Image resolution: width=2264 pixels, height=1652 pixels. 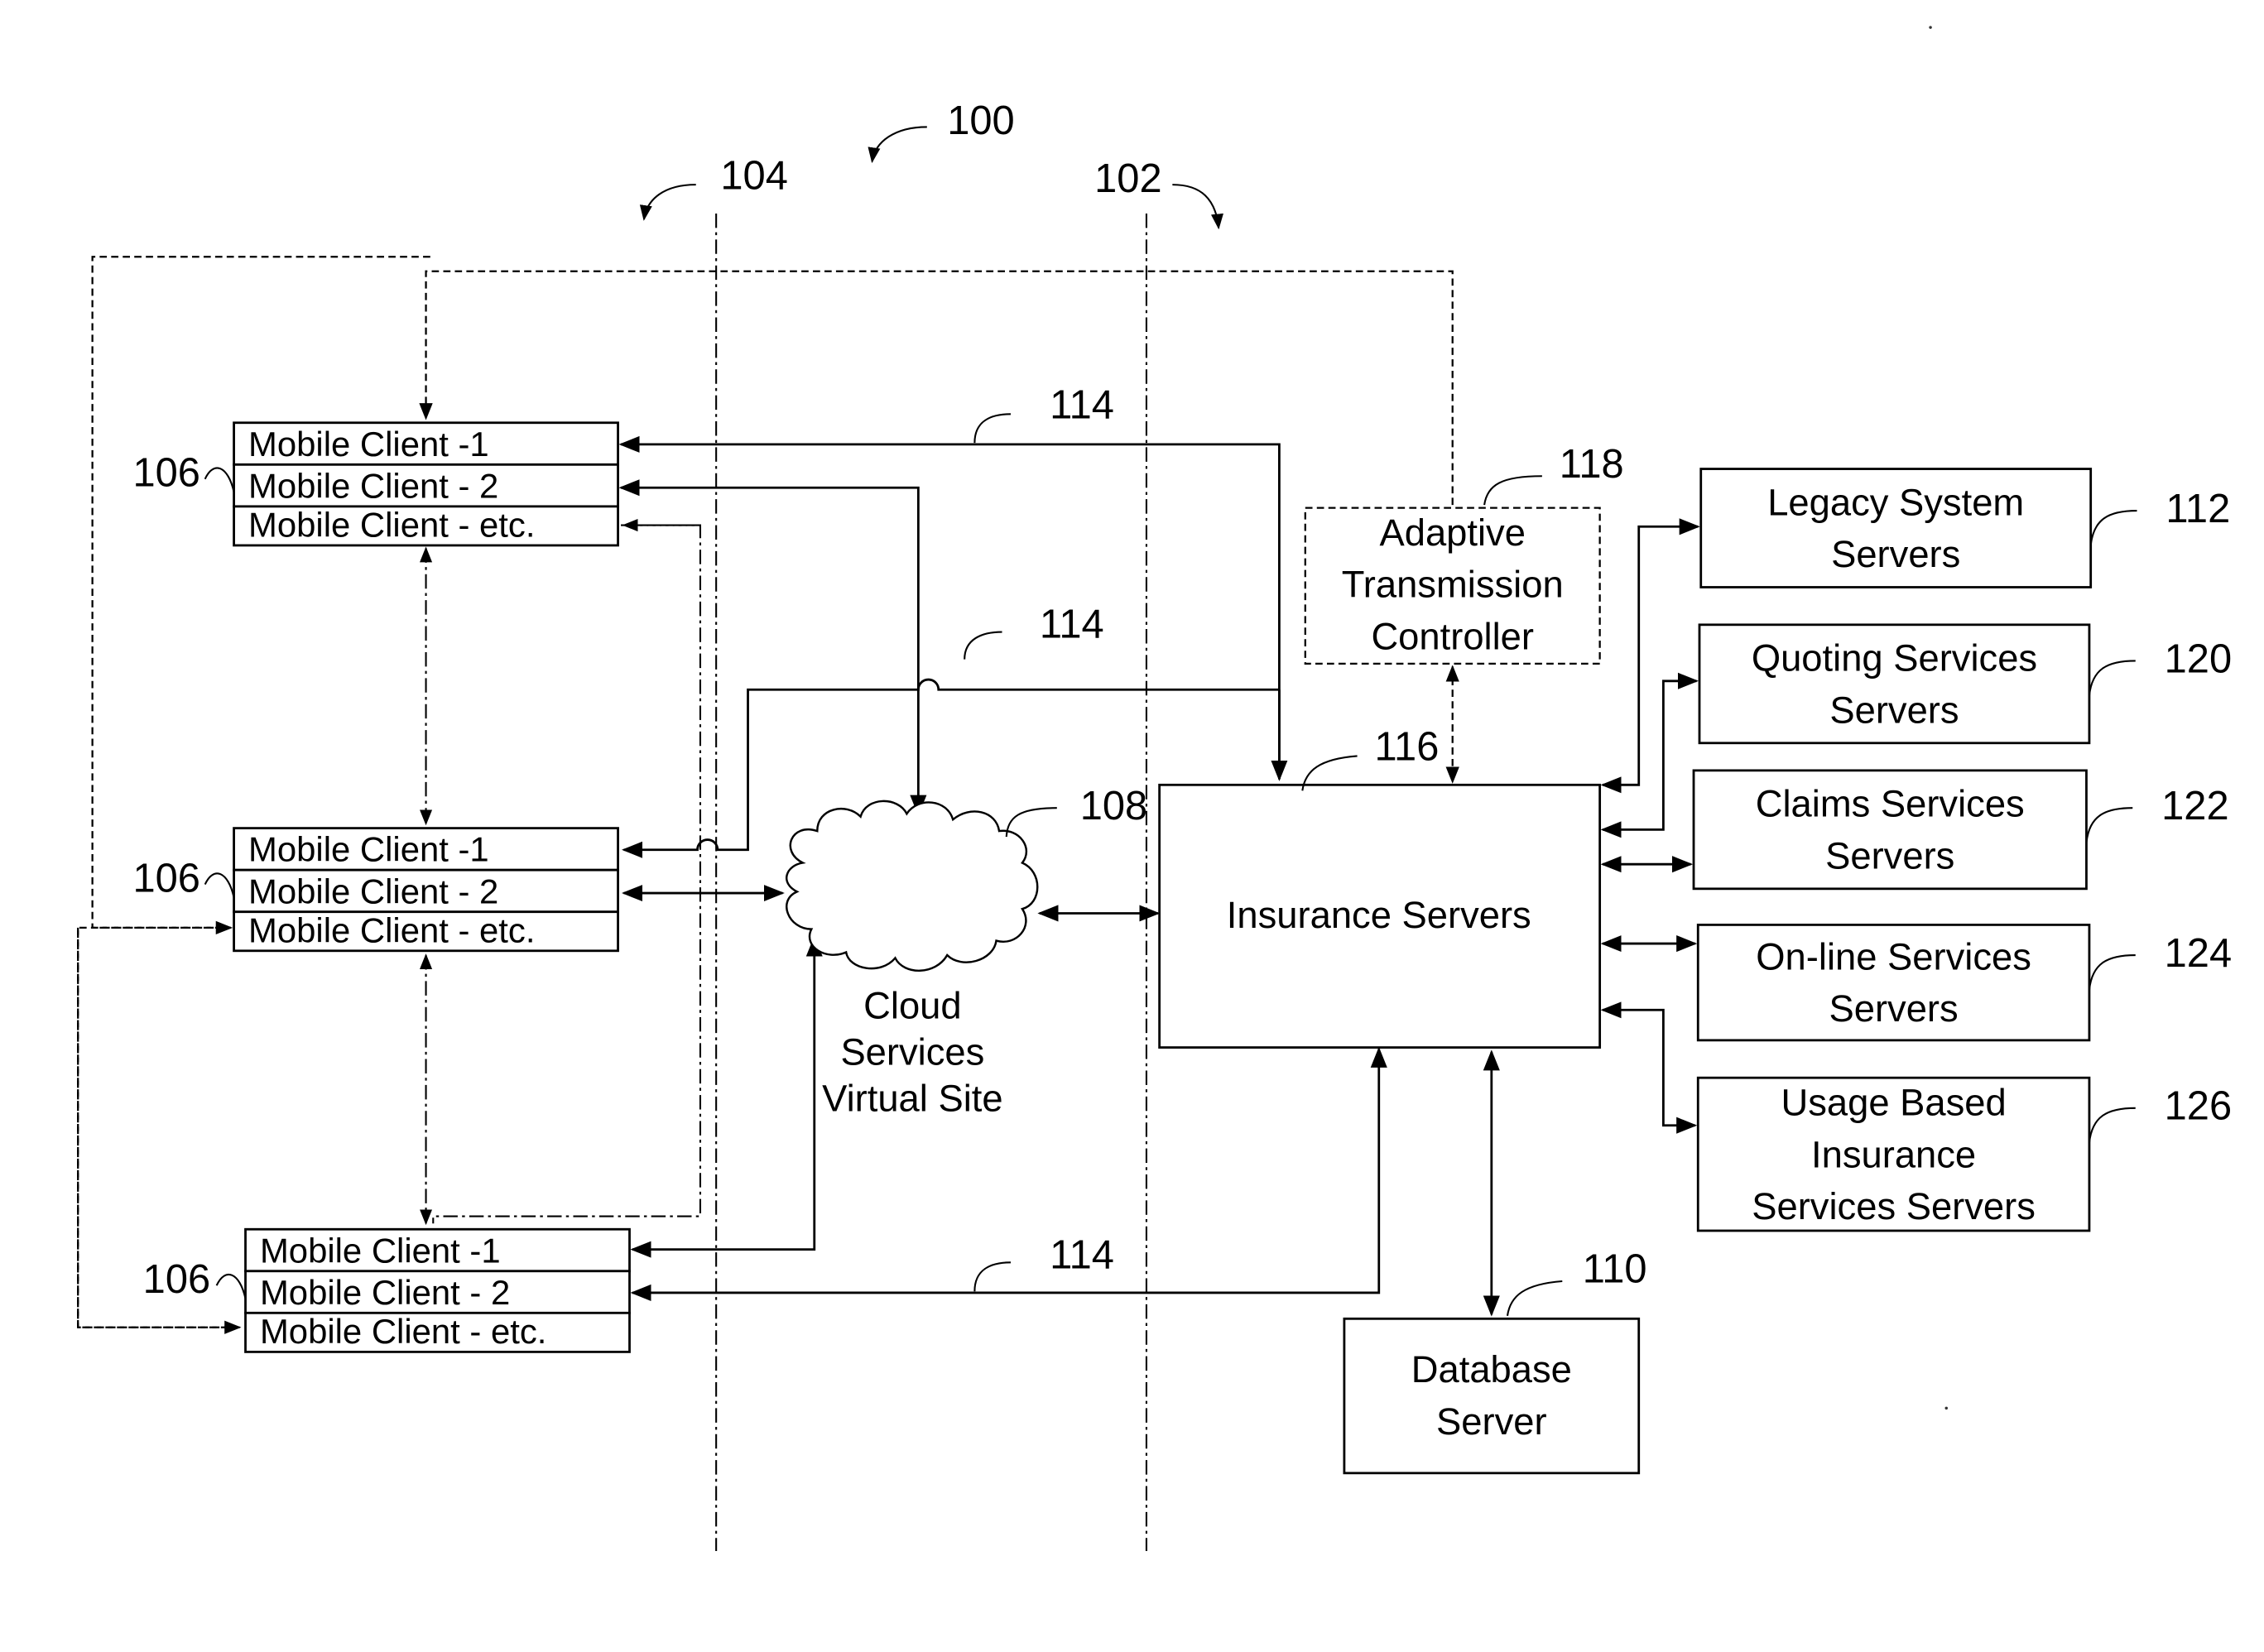 I want to click on boundary-ref-102: 102, so click(x=1127, y=178).